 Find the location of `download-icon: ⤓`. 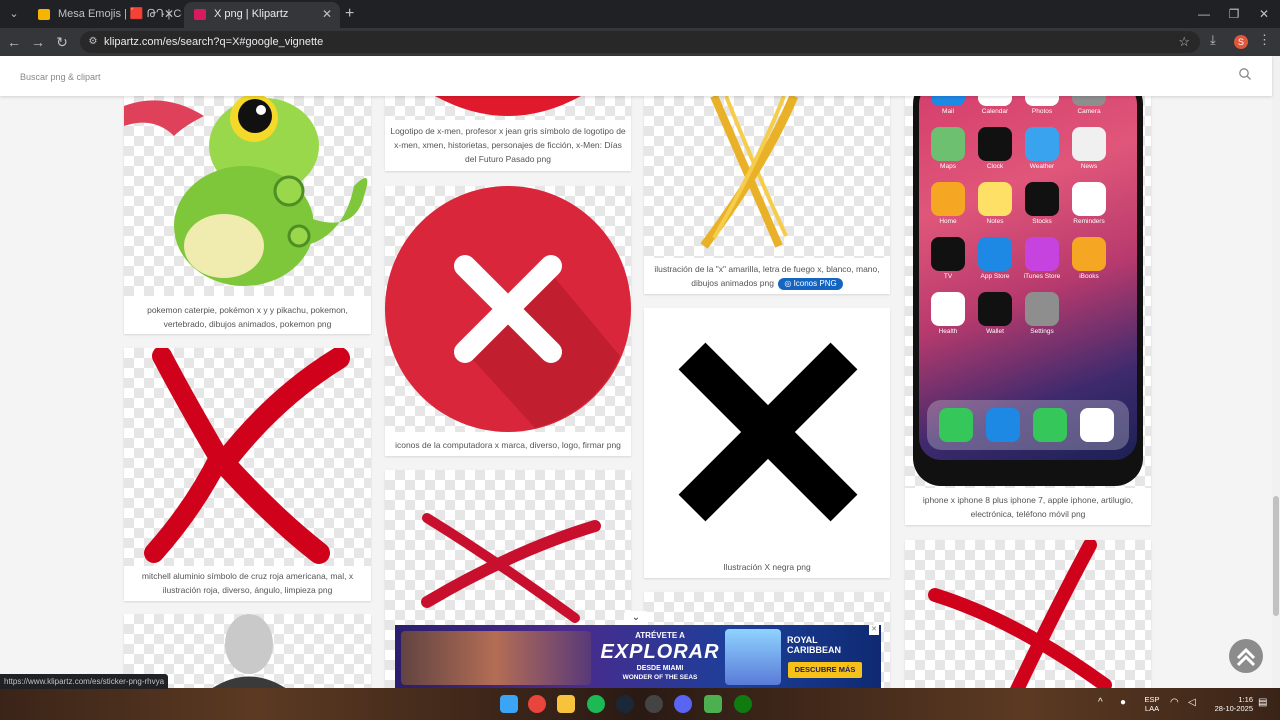

download-icon: ⤓ is located at coordinates (1213, 40).